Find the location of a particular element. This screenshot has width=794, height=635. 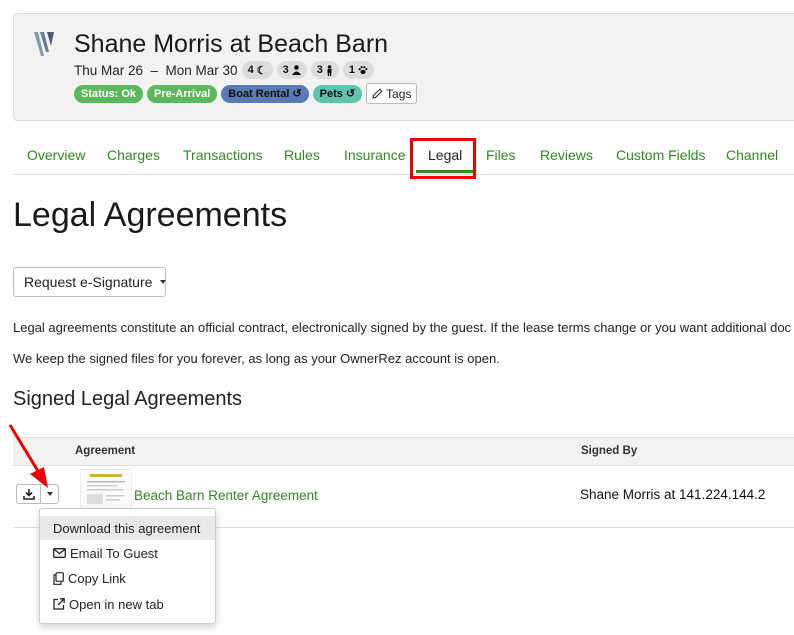

download-icon is located at coordinates (28, 494).